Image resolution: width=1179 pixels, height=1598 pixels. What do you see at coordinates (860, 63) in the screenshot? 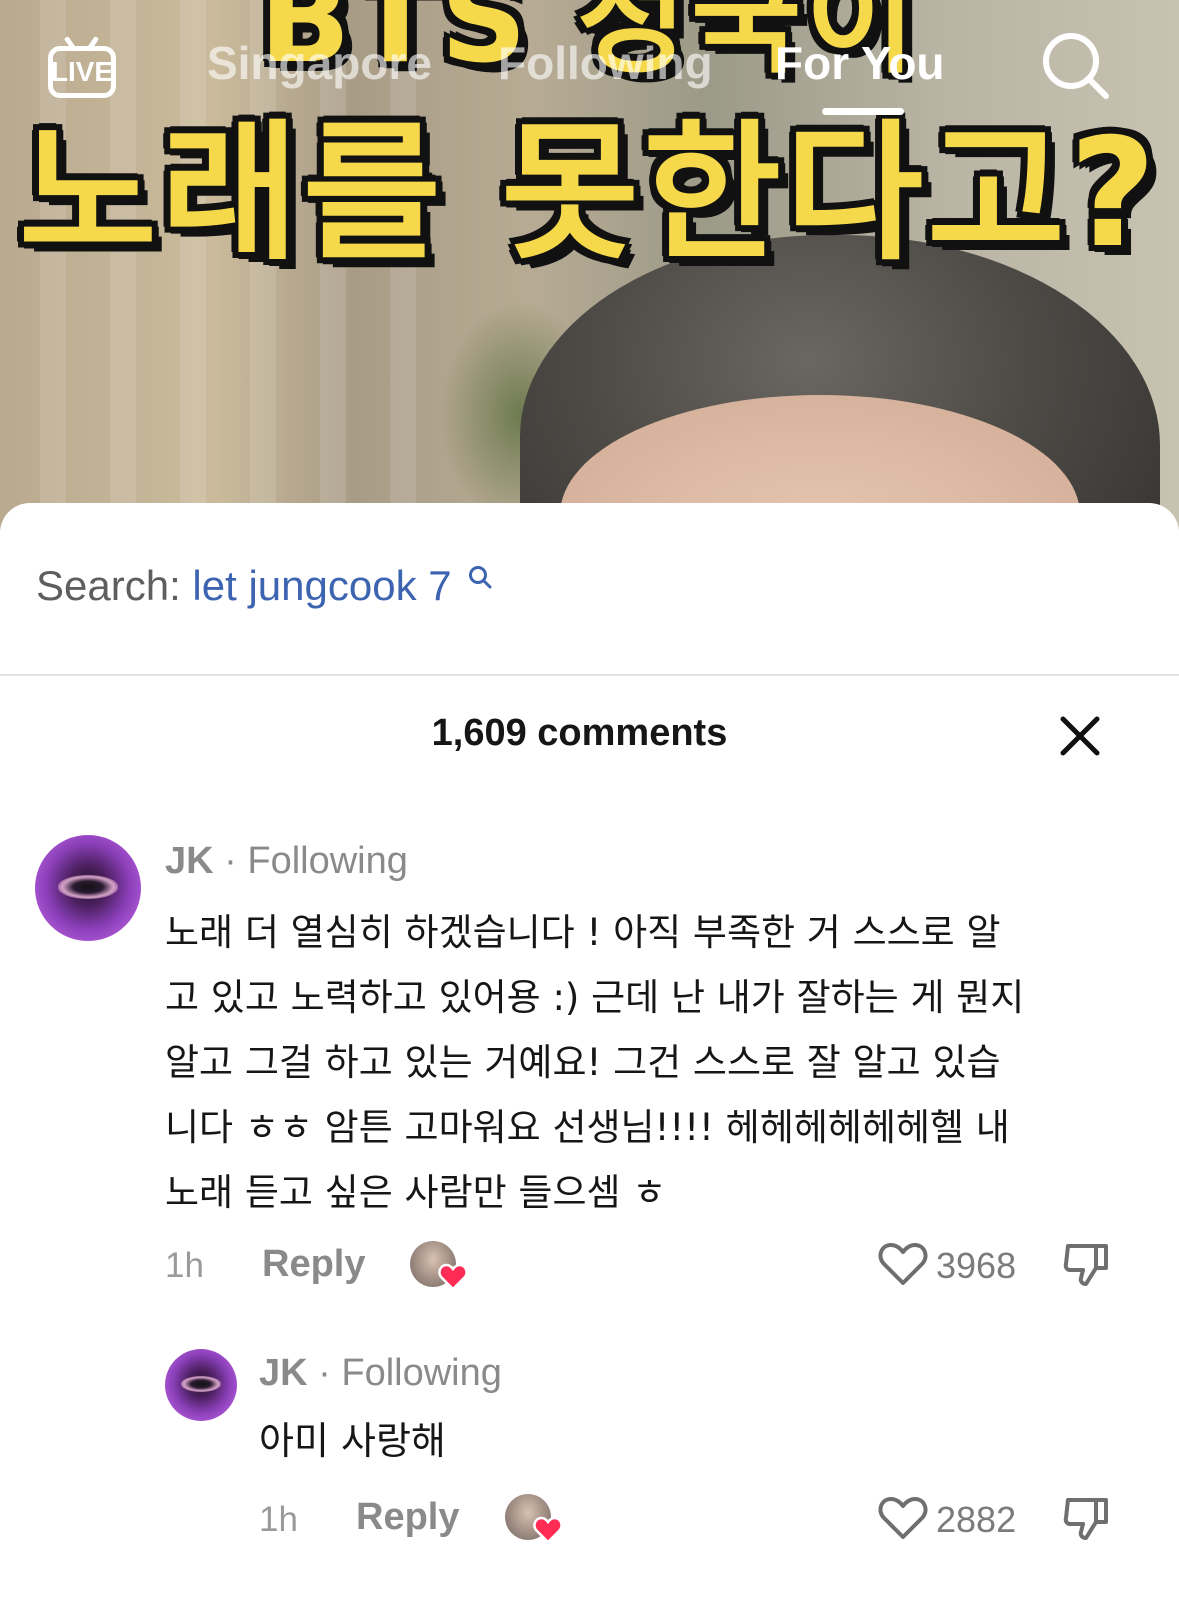
I see `tab-for-you: For You` at bounding box center [860, 63].